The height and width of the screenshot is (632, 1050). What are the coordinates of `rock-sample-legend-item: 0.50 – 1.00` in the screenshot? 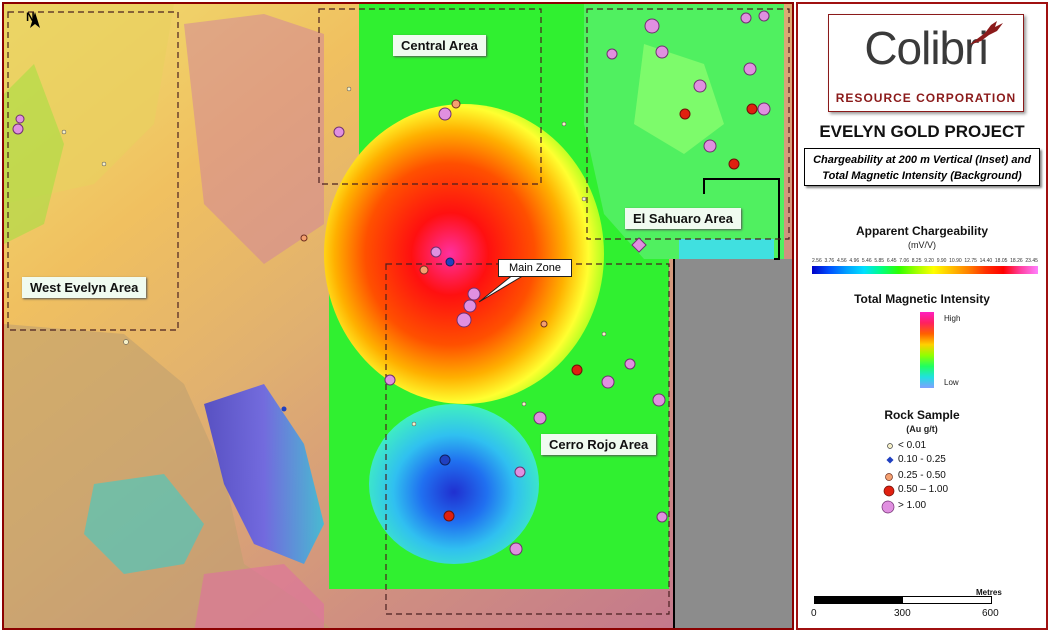 It's located at (916, 491).